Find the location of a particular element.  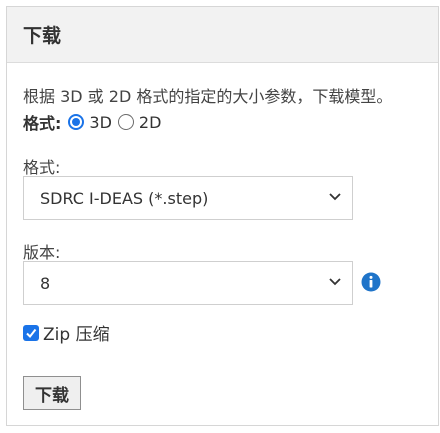

checkmark-icon is located at coordinates (31, 333).